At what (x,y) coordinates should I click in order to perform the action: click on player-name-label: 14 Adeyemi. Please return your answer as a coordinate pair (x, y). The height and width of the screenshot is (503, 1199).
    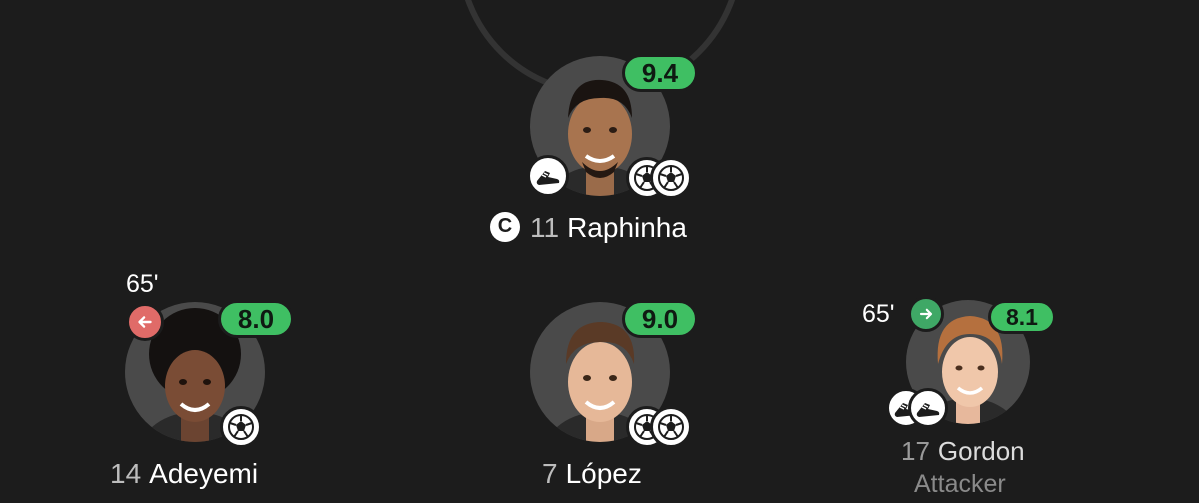
    Looking at the image, I should click on (184, 474).